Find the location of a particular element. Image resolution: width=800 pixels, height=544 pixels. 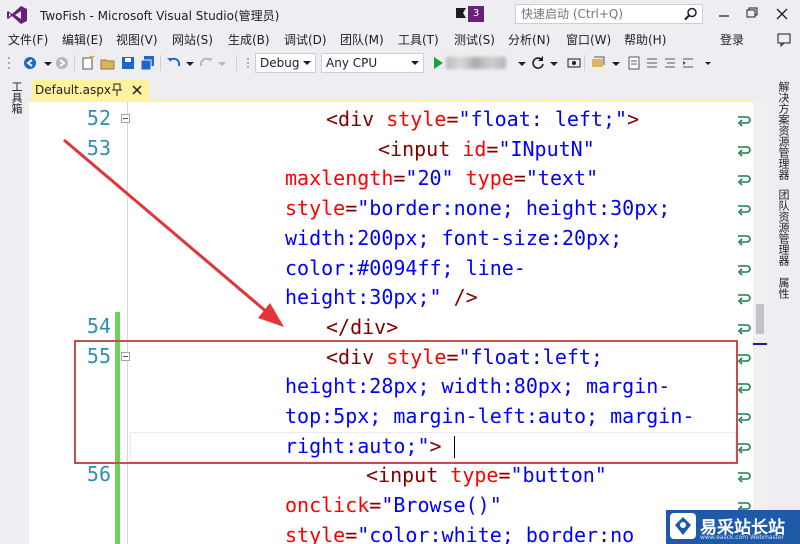

code-line: style="border:none; height:30px; is located at coordinates (477, 208).